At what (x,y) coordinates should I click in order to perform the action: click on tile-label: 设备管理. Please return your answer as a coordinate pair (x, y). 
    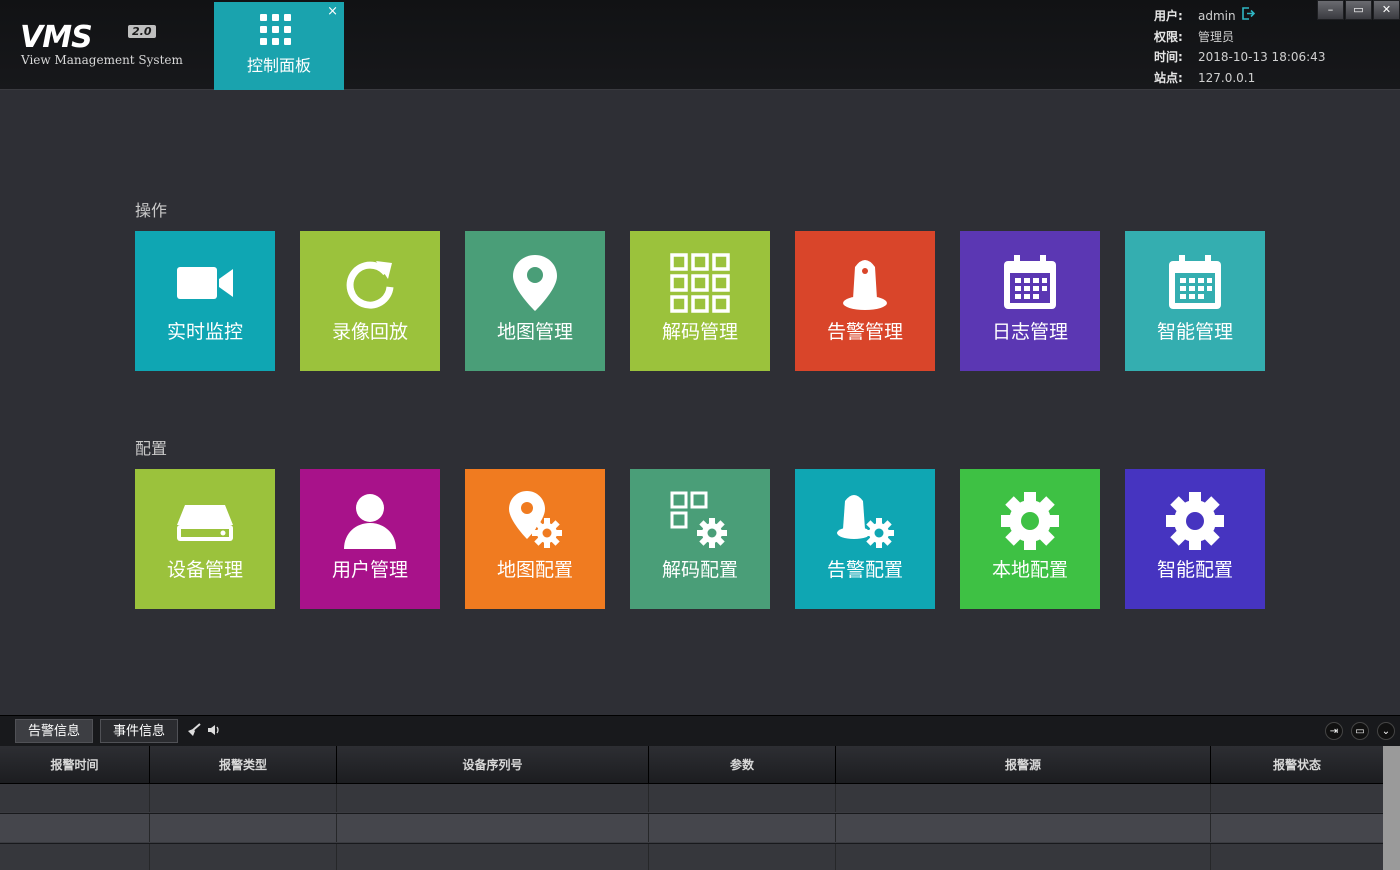
    Looking at the image, I should click on (204, 570).